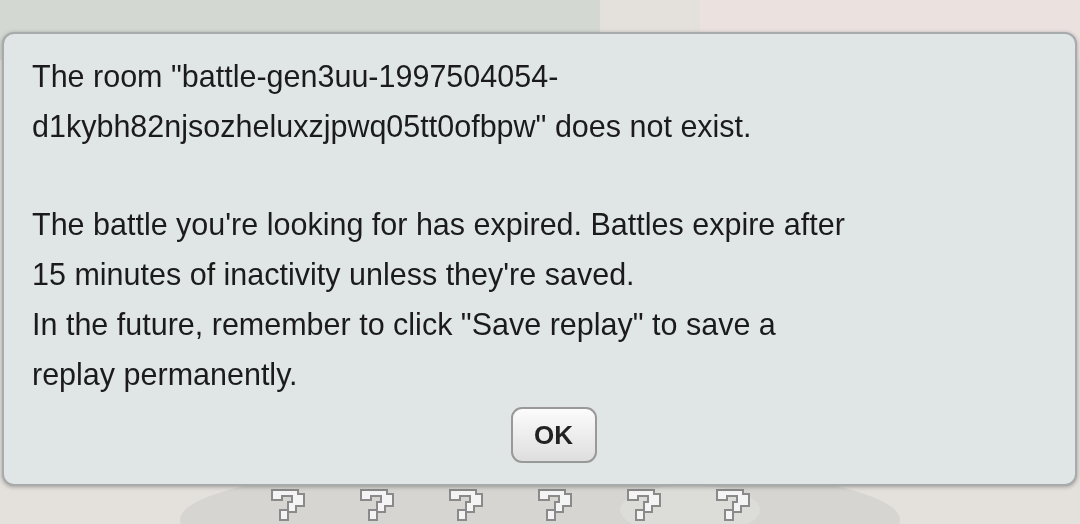  What do you see at coordinates (553, 435) in the screenshot?
I see `ok-button: OK` at bounding box center [553, 435].